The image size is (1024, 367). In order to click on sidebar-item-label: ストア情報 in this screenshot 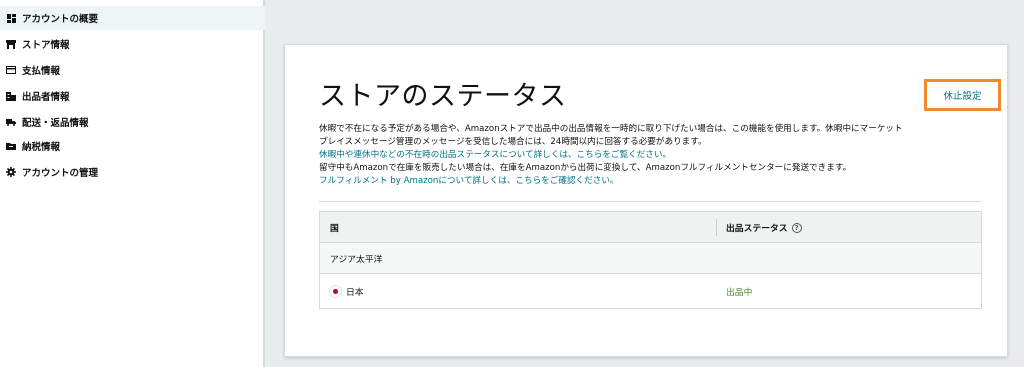, I will do `click(46, 45)`.